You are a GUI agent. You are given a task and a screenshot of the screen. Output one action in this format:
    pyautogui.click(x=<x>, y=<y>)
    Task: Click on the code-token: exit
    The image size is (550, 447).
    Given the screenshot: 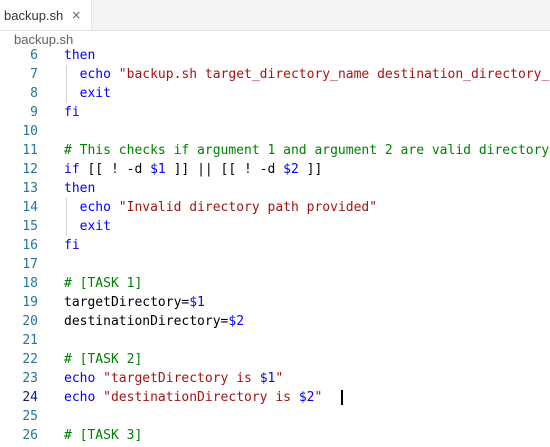 What is the action you would take?
    pyautogui.click(x=95, y=226)
    